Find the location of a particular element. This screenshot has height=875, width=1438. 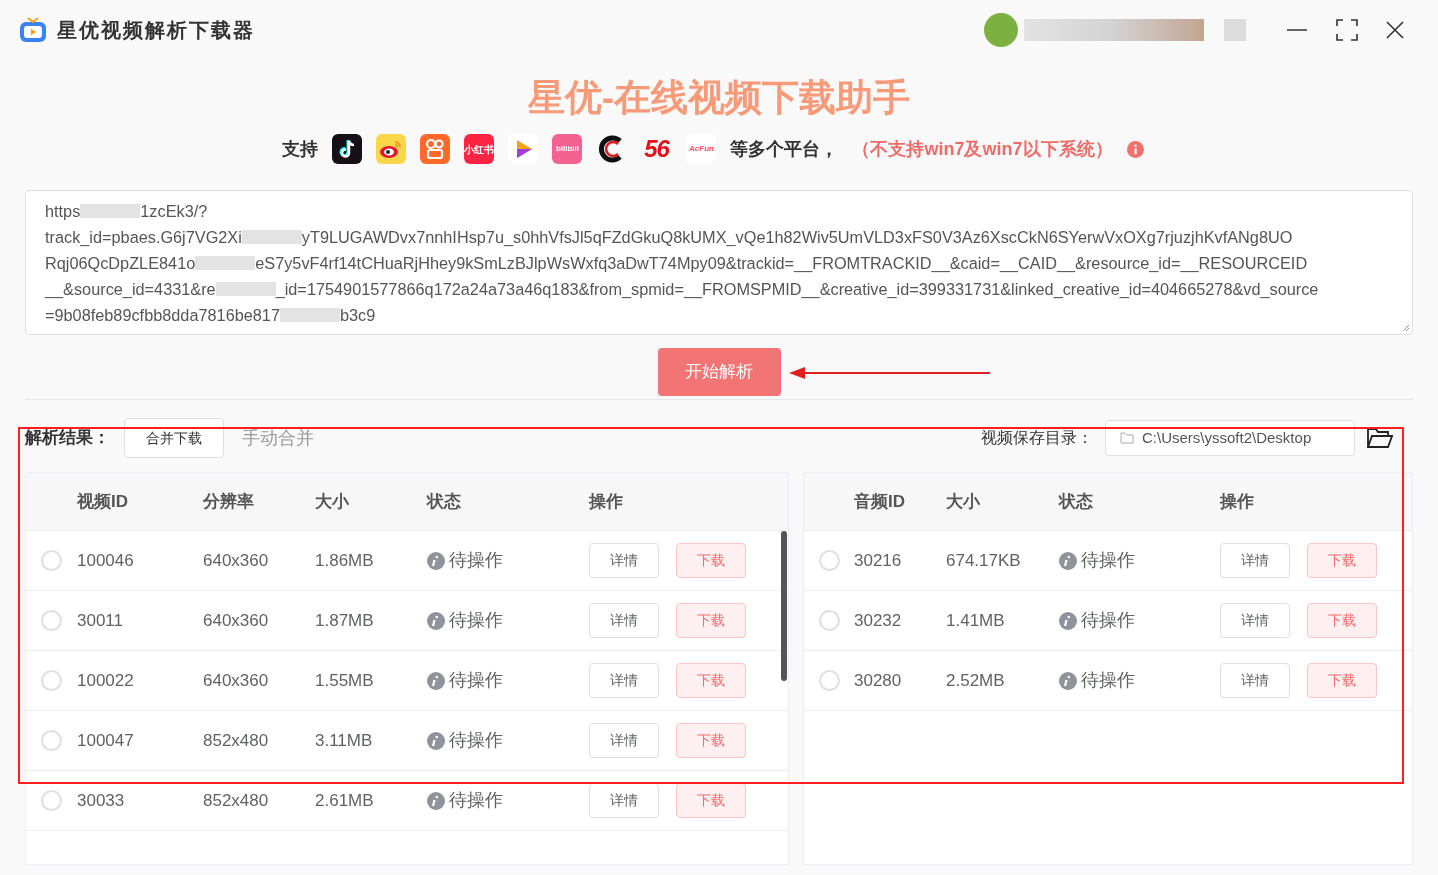

table-cell-text: 30280 is located at coordinates (878, 680).